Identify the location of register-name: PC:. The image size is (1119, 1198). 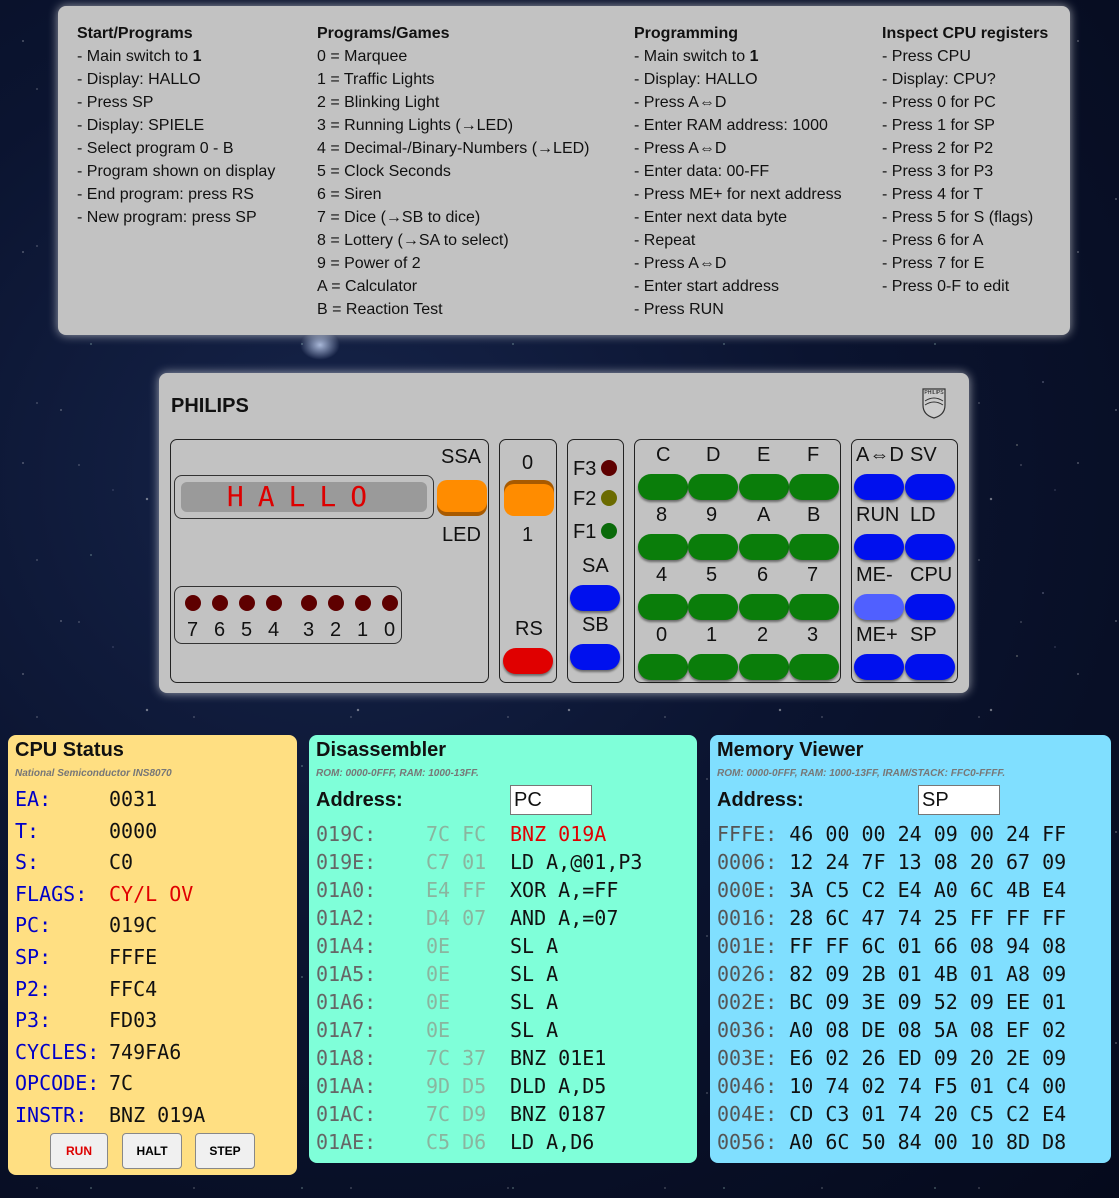
(33, 925).